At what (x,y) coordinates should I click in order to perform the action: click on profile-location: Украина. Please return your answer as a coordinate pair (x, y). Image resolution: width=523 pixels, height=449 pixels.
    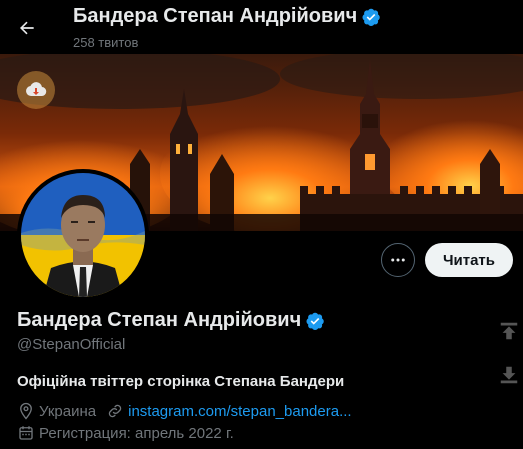
    Looking at the image, I should click on (68, 411).